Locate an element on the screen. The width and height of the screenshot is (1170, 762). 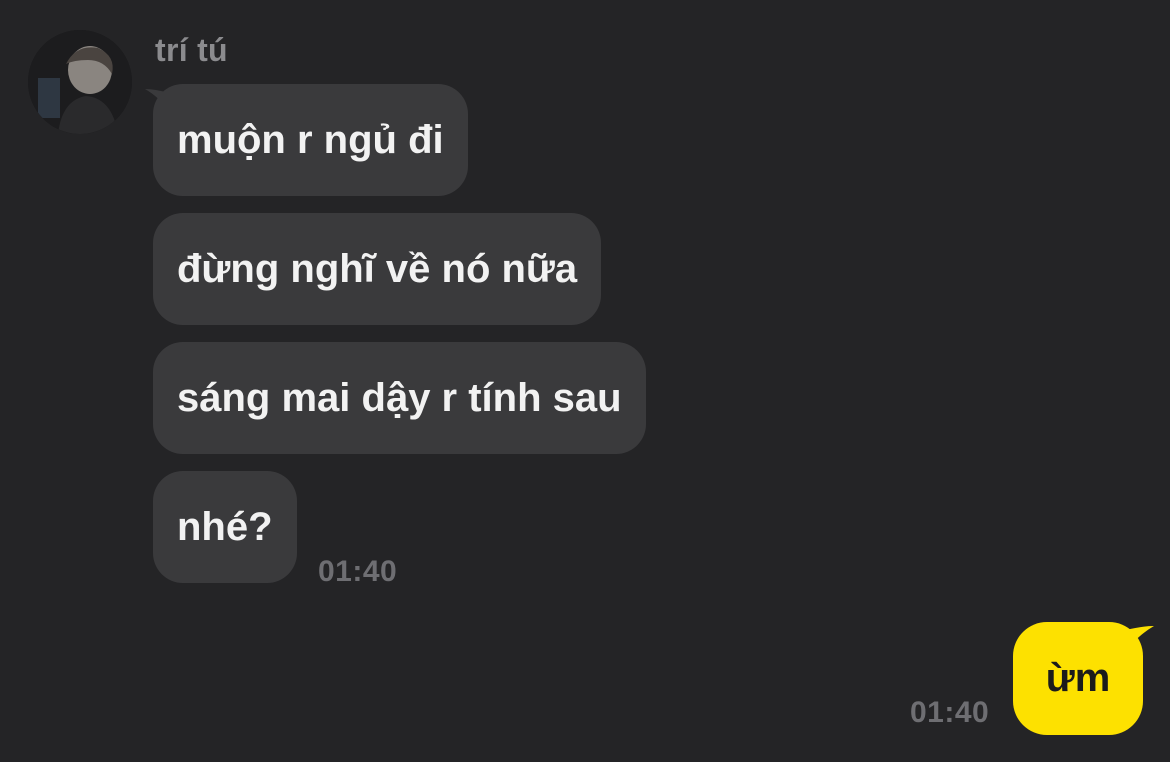
message-text: ừm is located at coordinates (1078, 678).